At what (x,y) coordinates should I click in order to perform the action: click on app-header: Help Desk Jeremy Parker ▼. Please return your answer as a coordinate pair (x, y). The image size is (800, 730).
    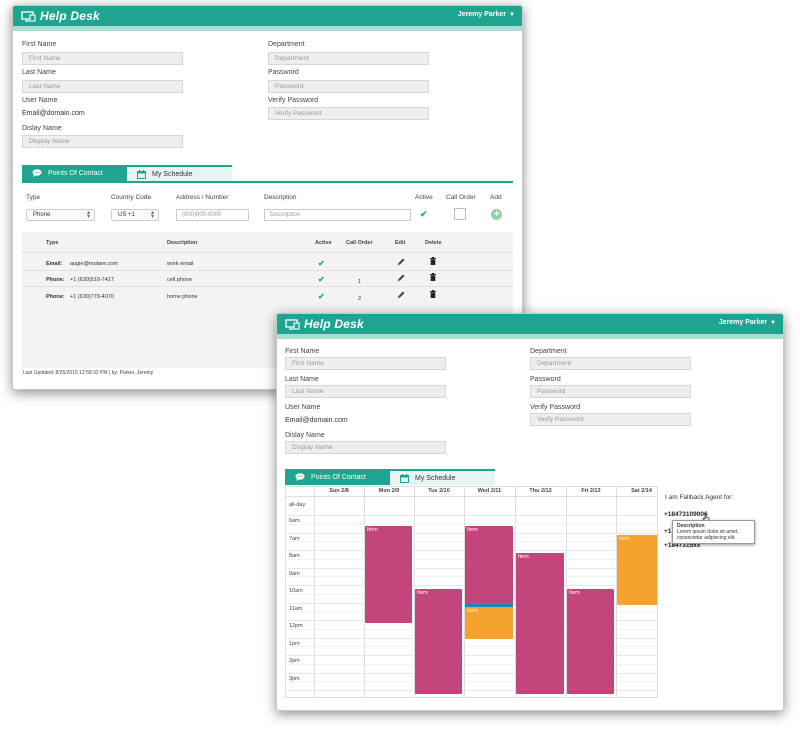
    Looking at the image, I should click on (530, 324).